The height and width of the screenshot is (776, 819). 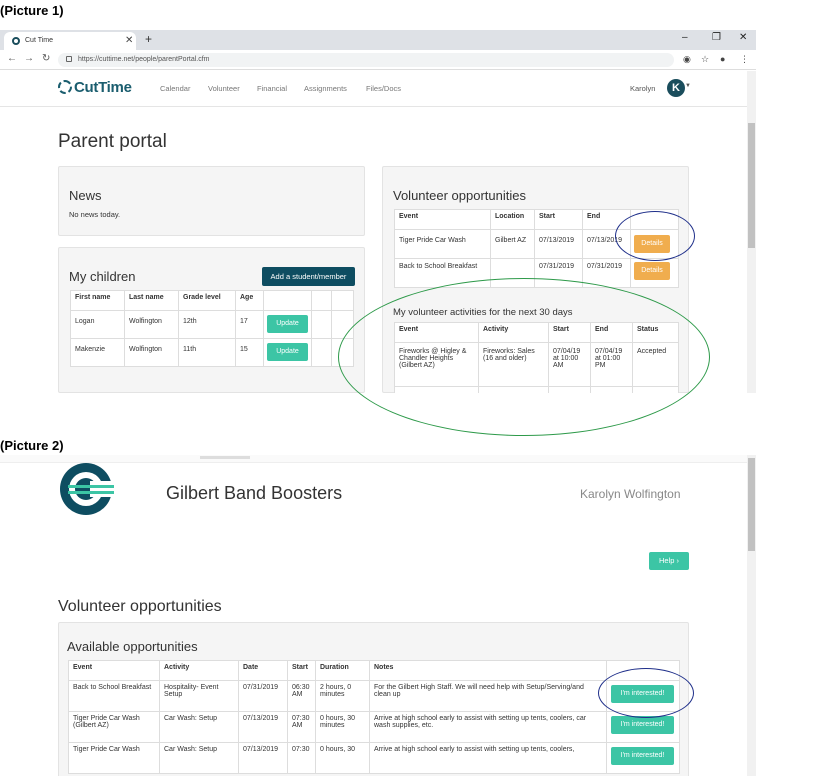 I want to click on nav-assignments: Assignments, so click(x=325, y=88).